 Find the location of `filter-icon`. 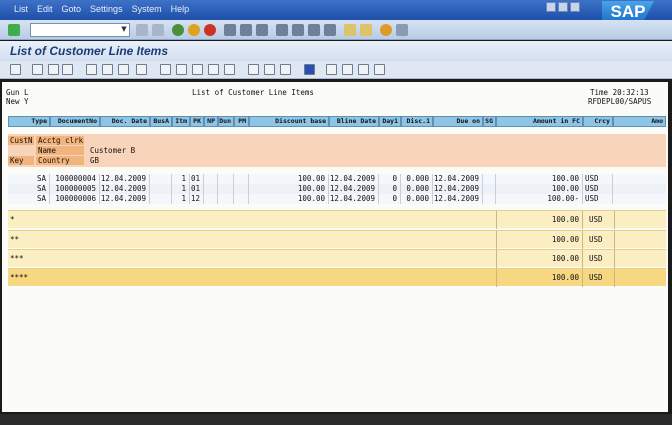

filter-icon is located at coordinates (53, 69).